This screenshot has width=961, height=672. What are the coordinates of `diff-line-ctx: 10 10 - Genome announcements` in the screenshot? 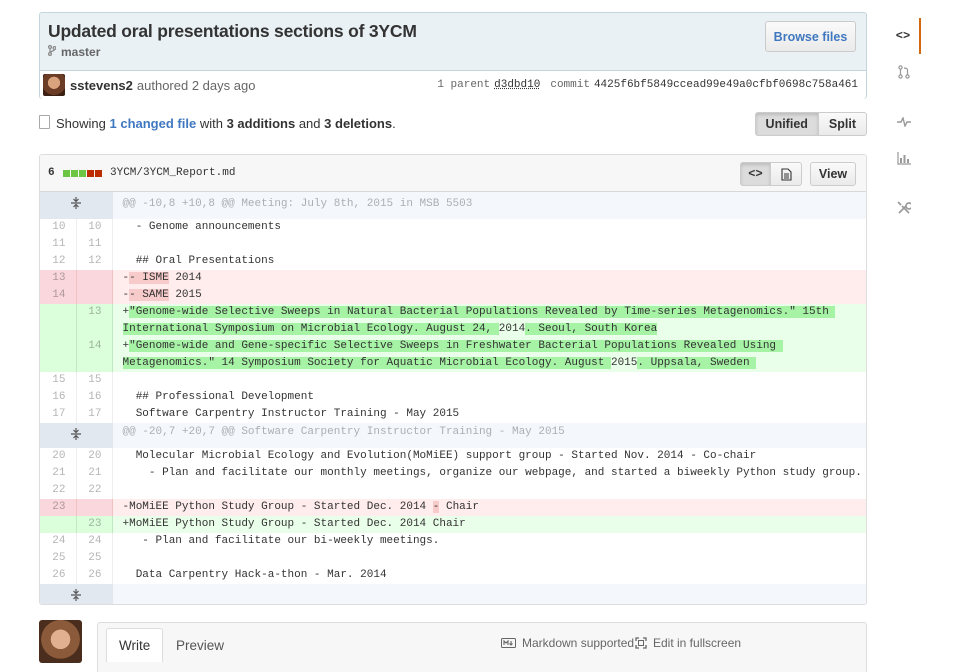 It's located at (453, 227).